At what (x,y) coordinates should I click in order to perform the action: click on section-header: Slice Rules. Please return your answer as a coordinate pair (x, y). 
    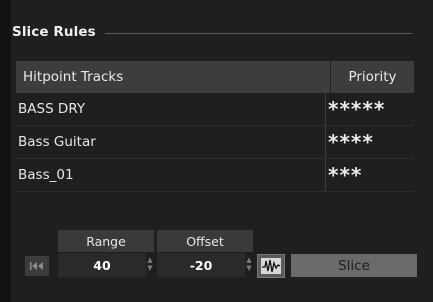
    Looking at the image, I should click on (54, 32).